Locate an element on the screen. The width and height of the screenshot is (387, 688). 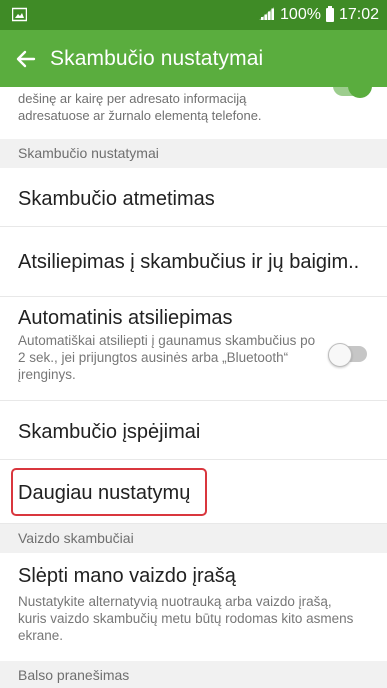
app-bar: Skambučio nustatymai is located at coordinates (193, 58).